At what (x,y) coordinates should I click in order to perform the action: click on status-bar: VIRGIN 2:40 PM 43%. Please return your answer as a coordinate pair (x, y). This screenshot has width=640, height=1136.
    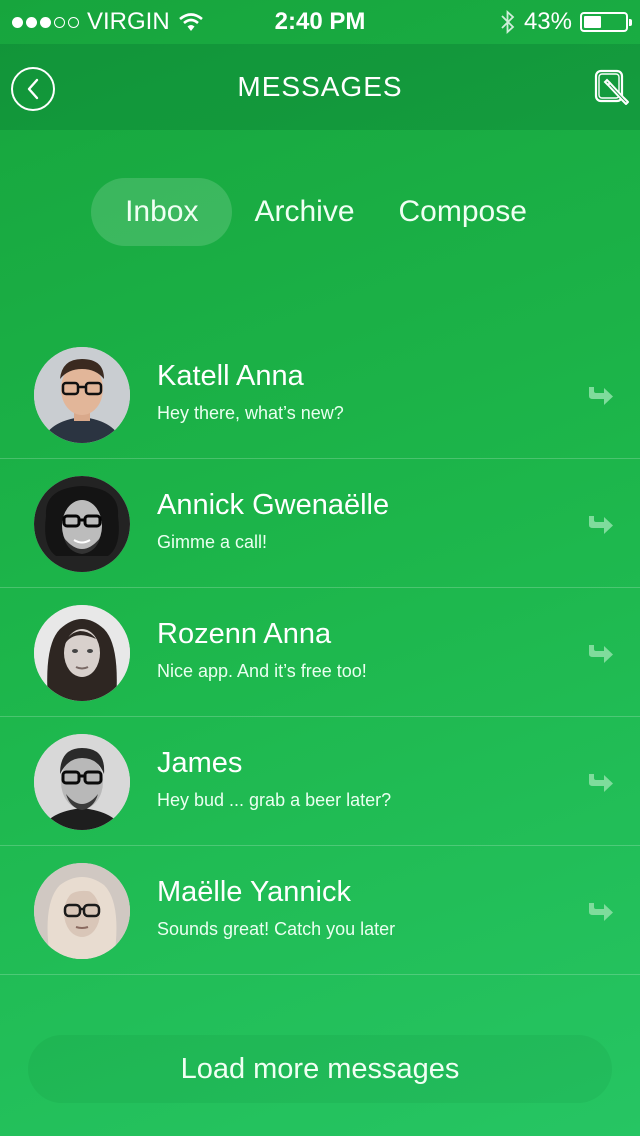
    Looking at the image, I should click on (320, 22).